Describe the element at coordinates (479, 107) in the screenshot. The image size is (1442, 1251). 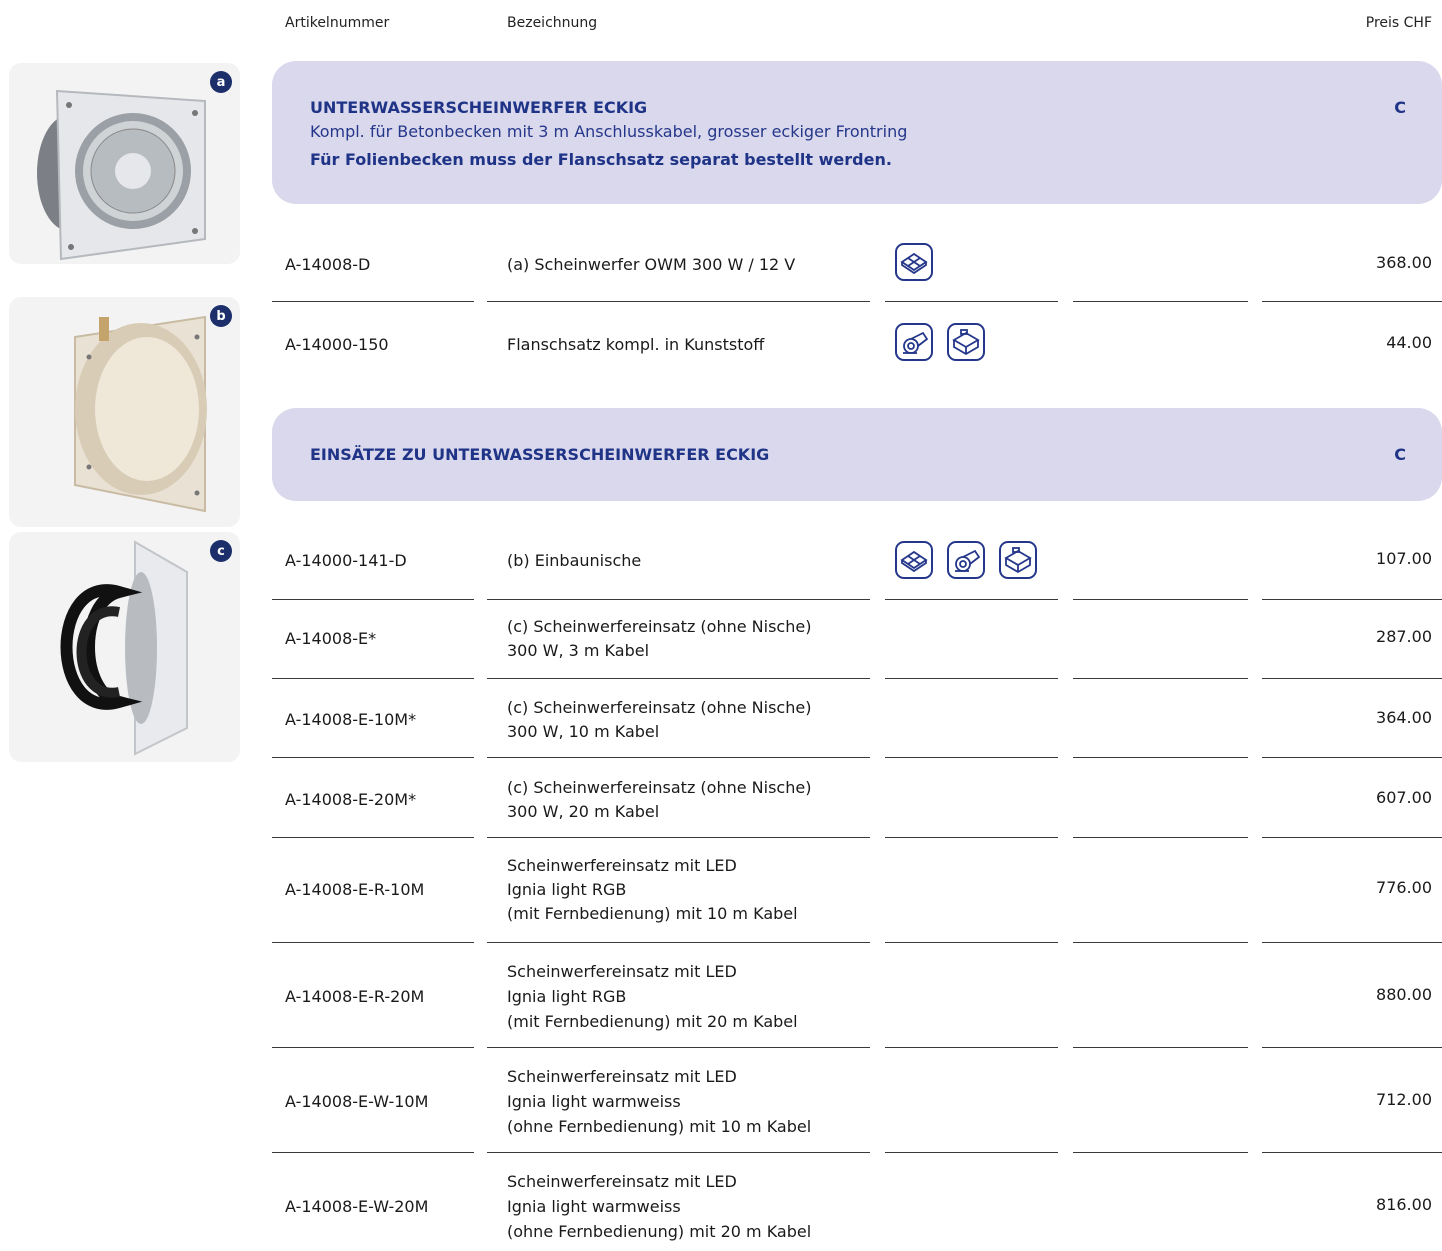
I see `section-title: UNTERWASSERSCHEINWERFER ECKIG` at that location.